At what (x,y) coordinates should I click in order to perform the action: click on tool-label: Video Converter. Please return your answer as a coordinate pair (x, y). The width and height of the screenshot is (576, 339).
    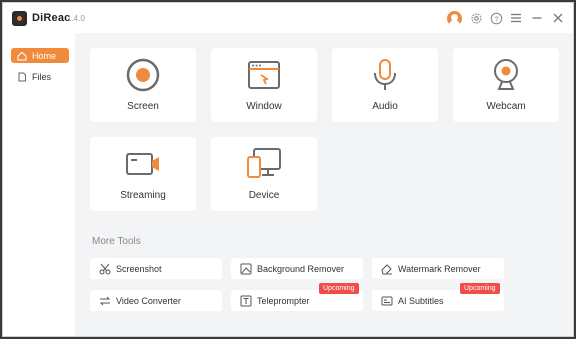
    Looking at the image, I should click on (148, 300).